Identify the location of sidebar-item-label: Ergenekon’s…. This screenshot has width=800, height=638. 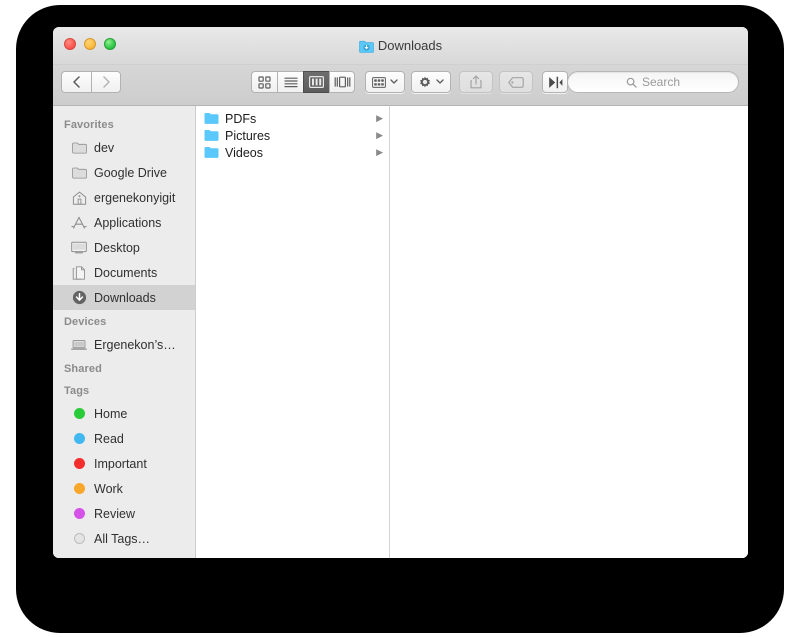
(135, 344).